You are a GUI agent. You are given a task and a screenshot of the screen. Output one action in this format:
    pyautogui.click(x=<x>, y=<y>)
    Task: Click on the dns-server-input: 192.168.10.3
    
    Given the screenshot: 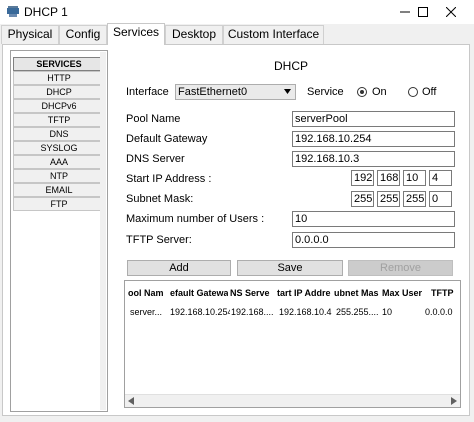 What is the action you would take?
    pyautogui.click(x=373, y=159)
    